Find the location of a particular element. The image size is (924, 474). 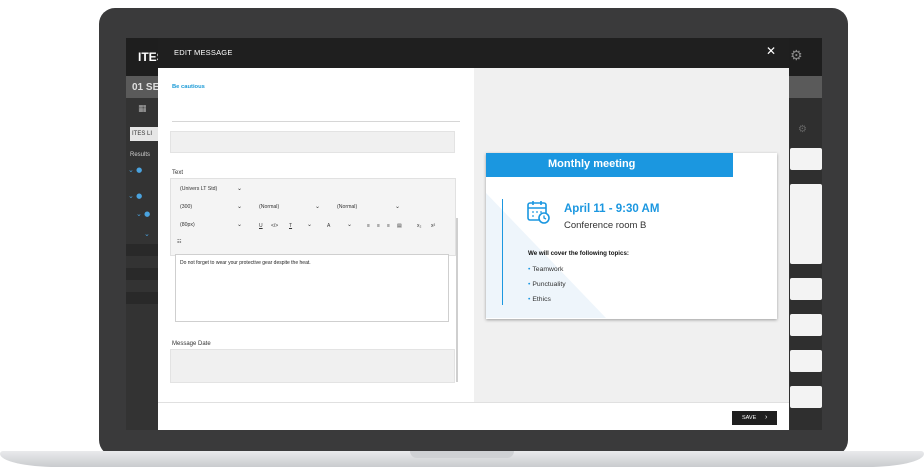

topic-item: • Ethics is located at coordinates (539, 299).